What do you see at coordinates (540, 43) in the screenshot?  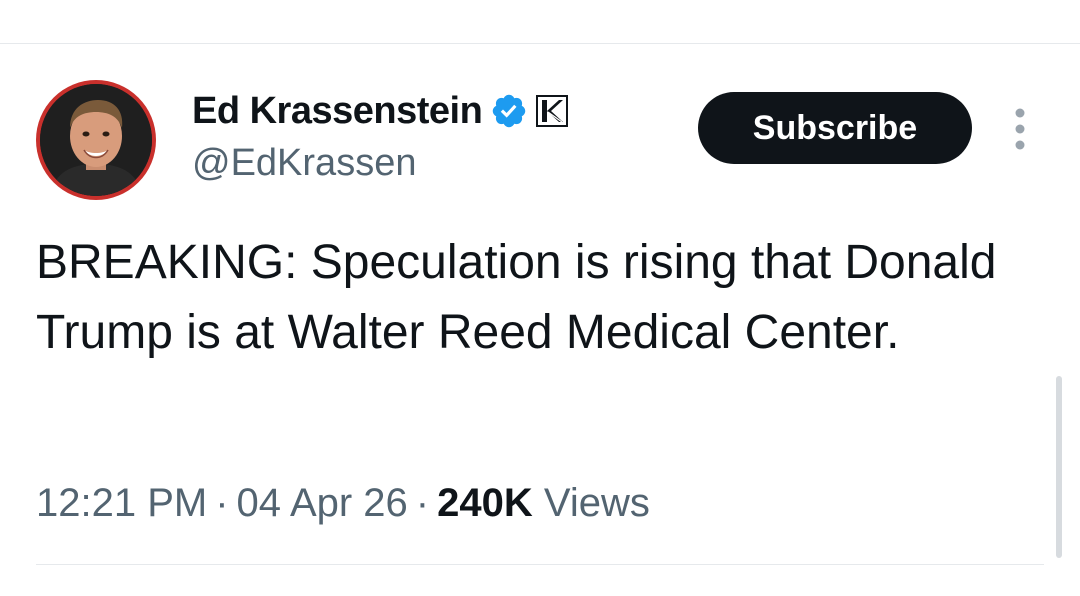 I see `top-divider` at bounding box center [540, 43].